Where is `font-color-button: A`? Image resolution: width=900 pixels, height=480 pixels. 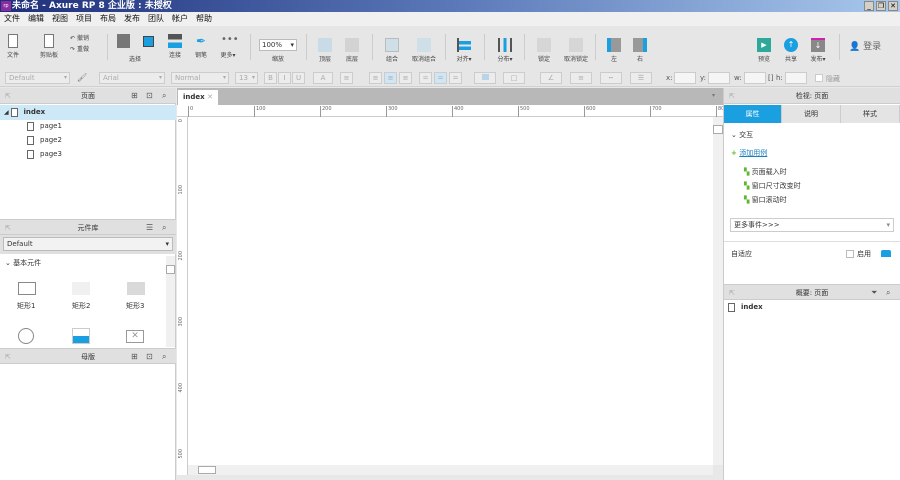 font-color-button: A is located at coordinates (323, 78).